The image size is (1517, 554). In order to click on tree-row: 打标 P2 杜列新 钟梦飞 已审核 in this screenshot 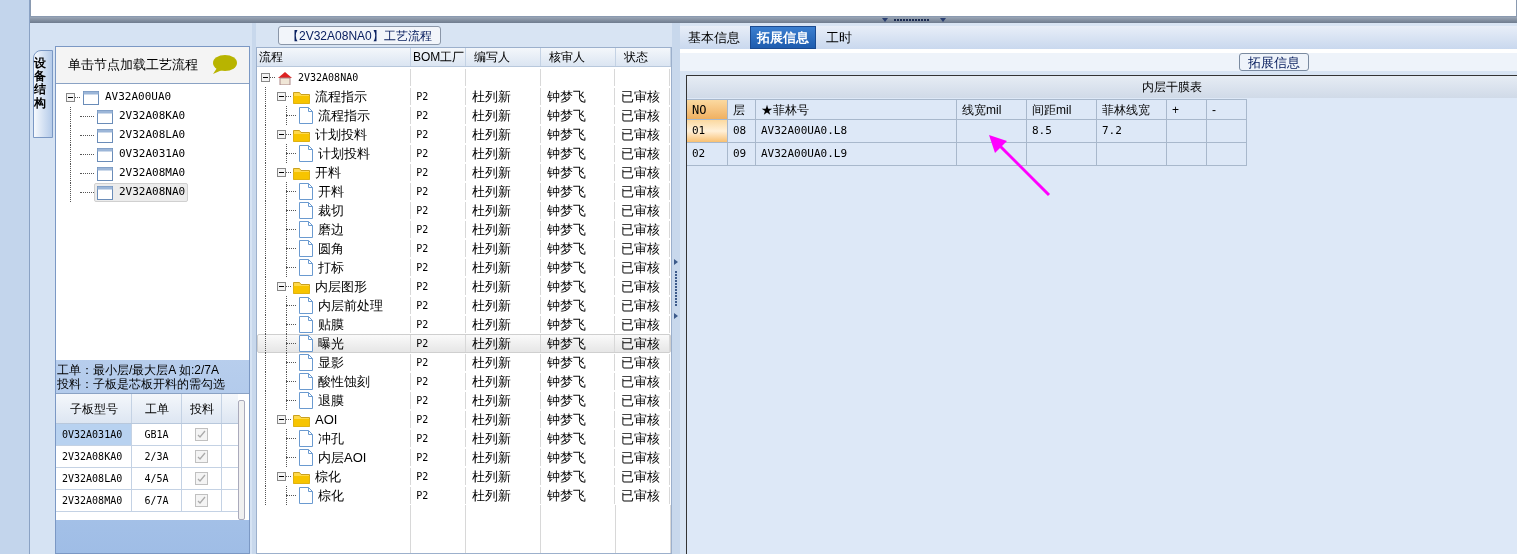, I will do `click(464, 267)`.